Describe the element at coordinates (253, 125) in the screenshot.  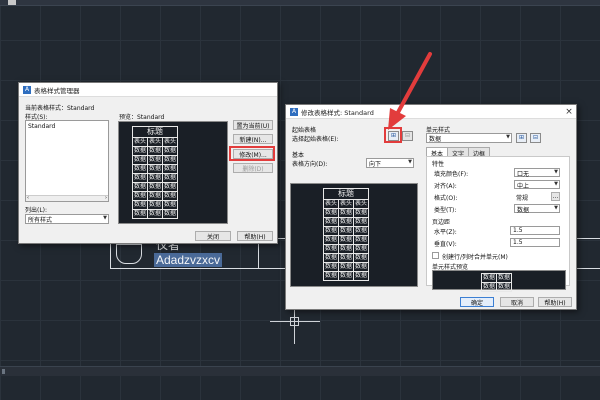
I see `set-current-button: 置为当前(U)` at that location.